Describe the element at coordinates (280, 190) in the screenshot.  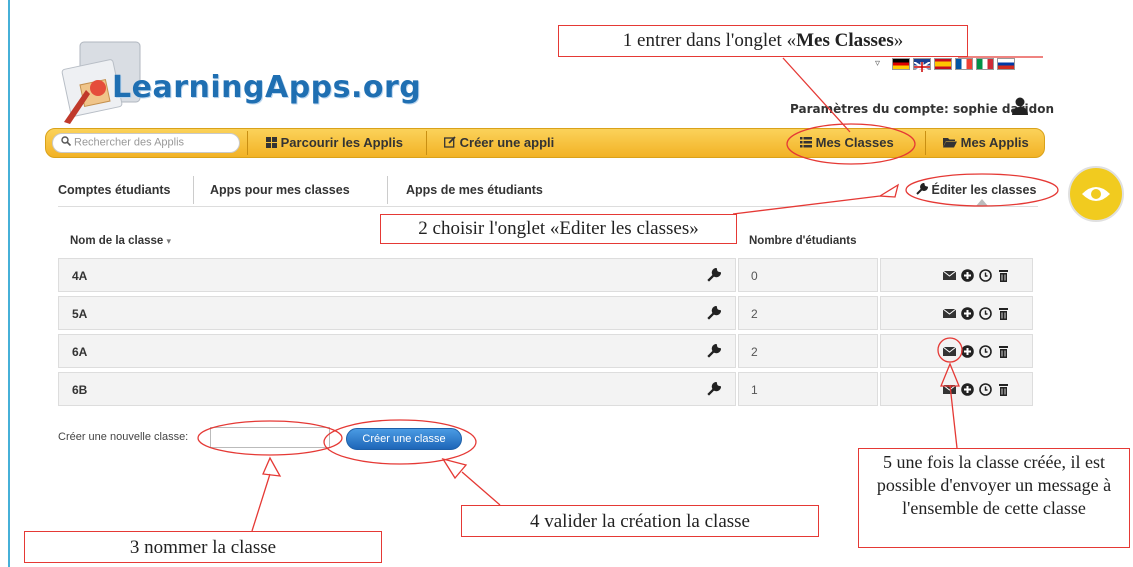
I see `tab-apps-for-classes: Apps pour mes classes` at that location.